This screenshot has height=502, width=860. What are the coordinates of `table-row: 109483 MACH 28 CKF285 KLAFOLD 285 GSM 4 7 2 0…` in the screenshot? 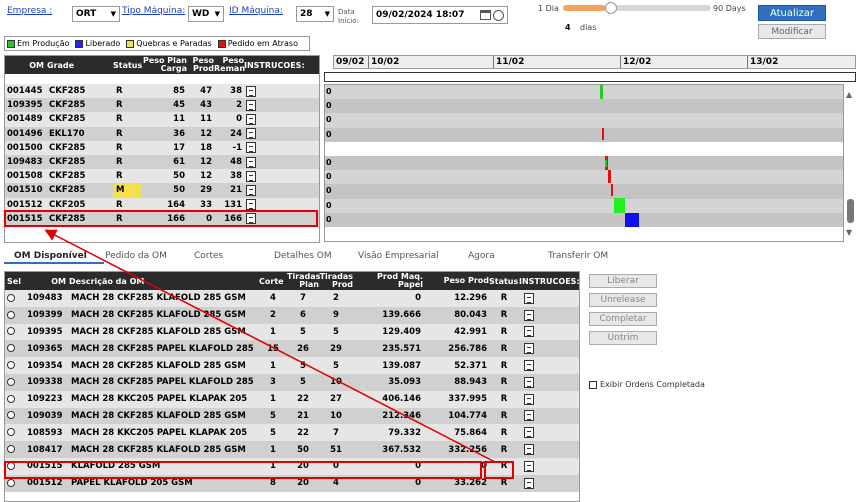 It's located at (292, 298).